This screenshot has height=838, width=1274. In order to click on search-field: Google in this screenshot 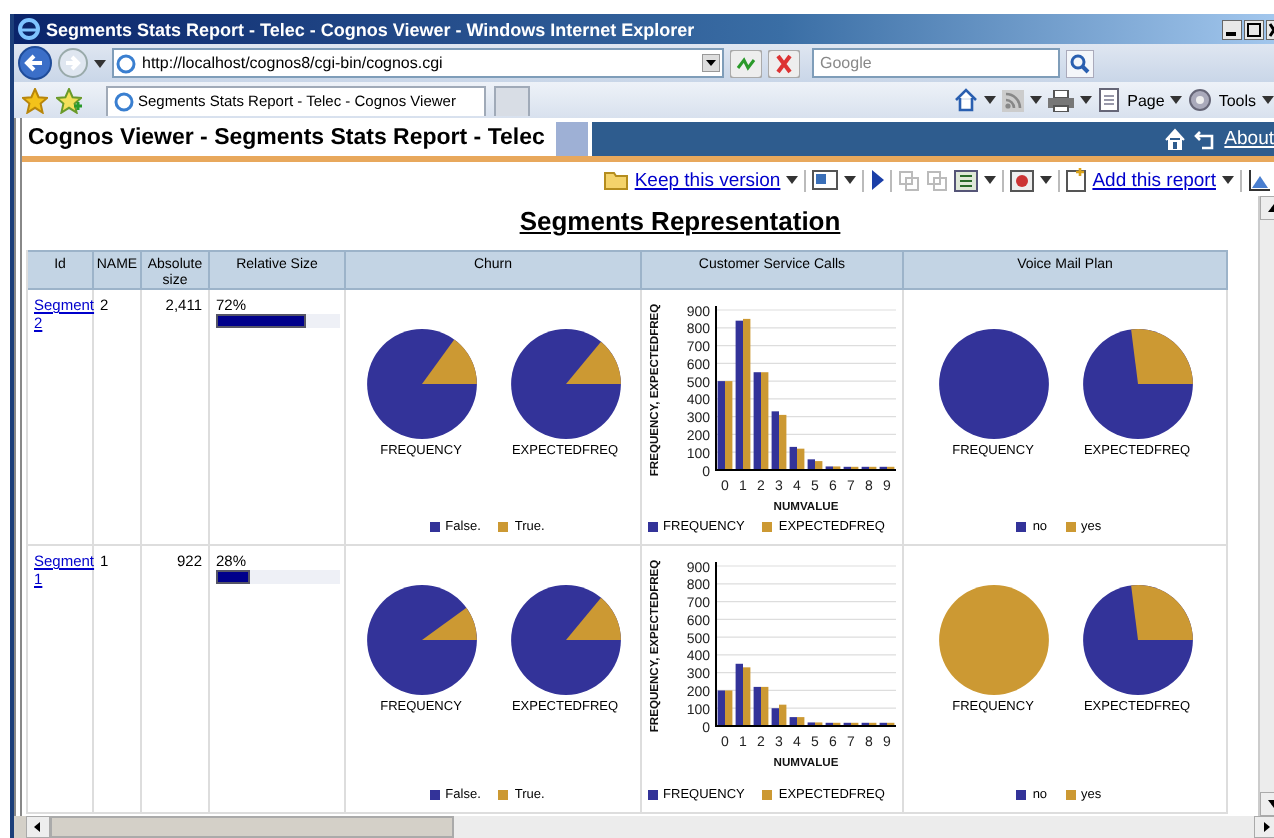, I will do `click(936, 63)`.